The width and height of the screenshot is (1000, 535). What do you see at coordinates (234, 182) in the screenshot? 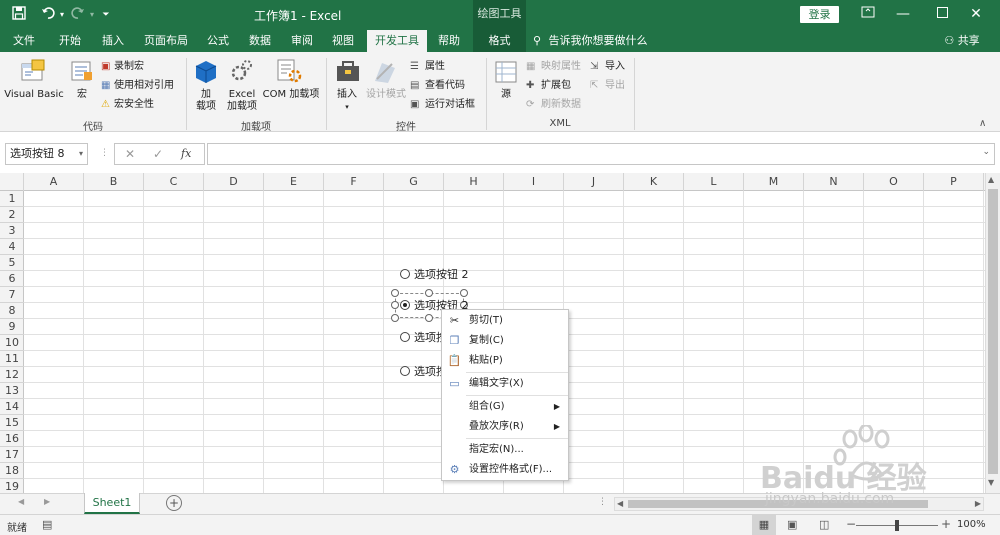
I see `column-header: D` at bounding box center [234, 182].